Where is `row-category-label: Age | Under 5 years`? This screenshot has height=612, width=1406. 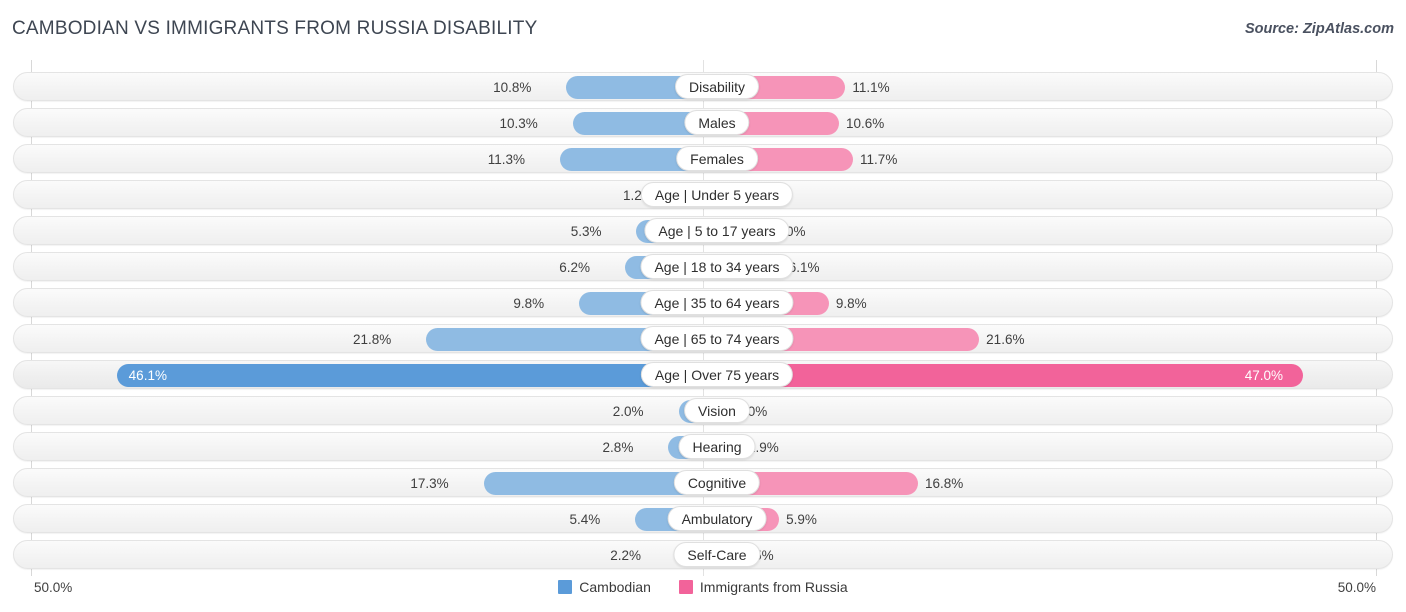 row-category-label: Age | Under 5 years is located at coordinates (717, 194).